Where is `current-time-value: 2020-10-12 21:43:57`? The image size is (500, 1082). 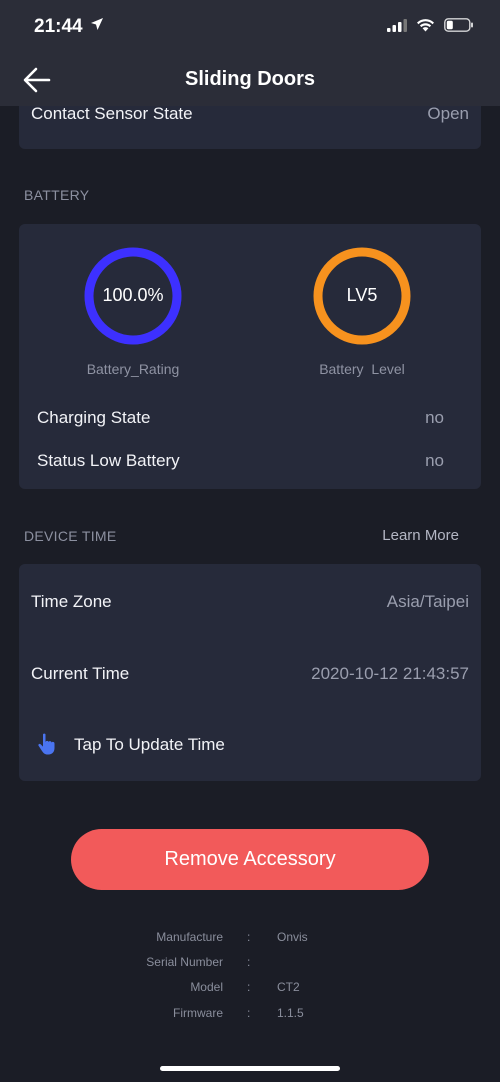
current-time-value: 2020-10-12 21:43:57 is located at coordinates (390, 673).